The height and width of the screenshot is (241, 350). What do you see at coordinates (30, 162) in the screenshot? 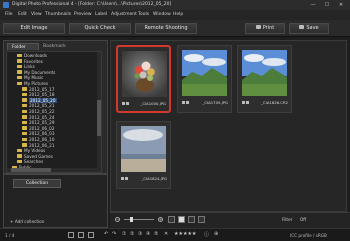
I see `folder-tree-item: Searches` at bounding box center [30, 162].